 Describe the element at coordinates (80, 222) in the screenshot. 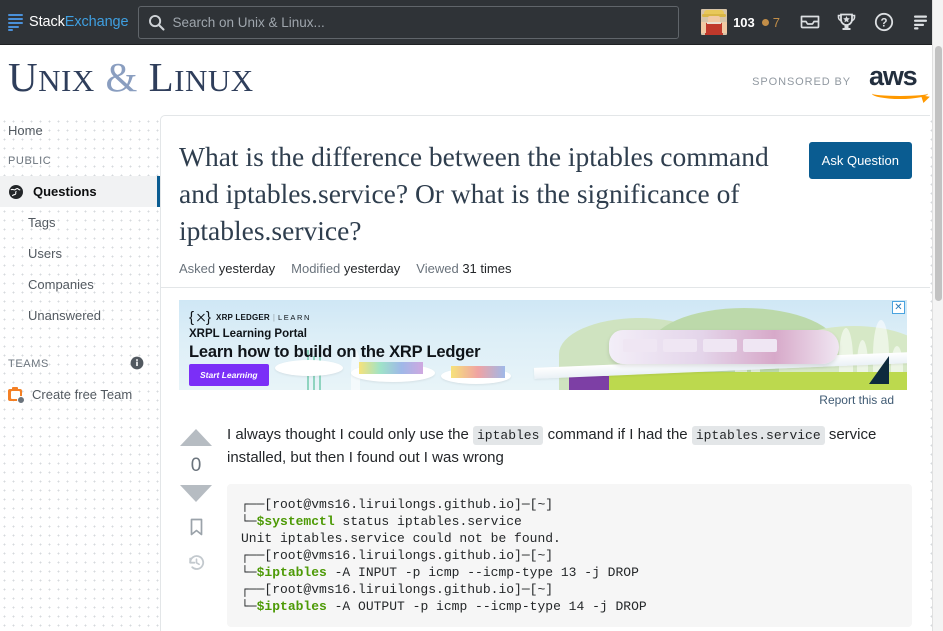

I see `sidebar-item-tags: Tags` at that location.